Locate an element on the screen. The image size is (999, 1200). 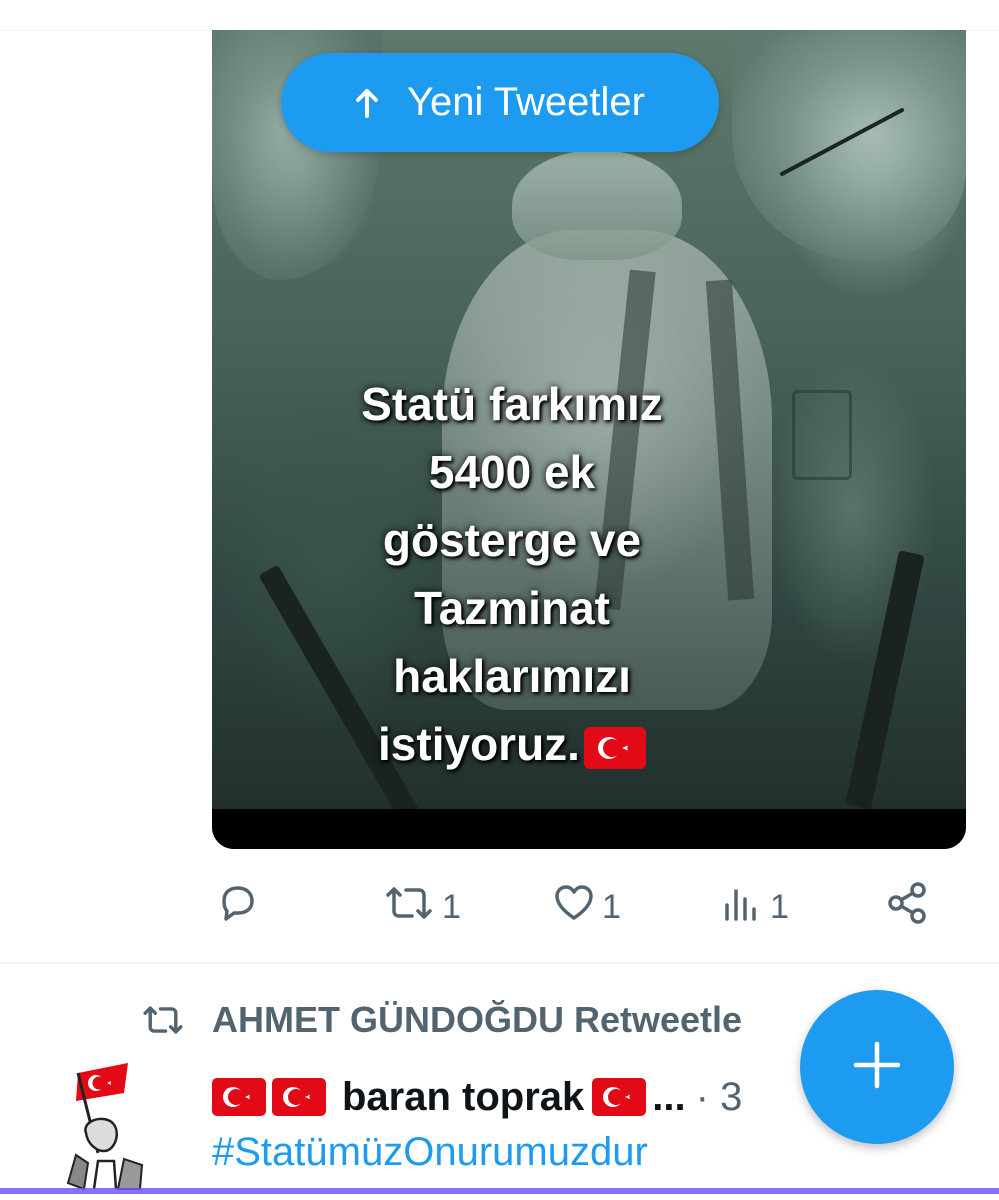
like-button: 1 is located at coordinates (586, 907).